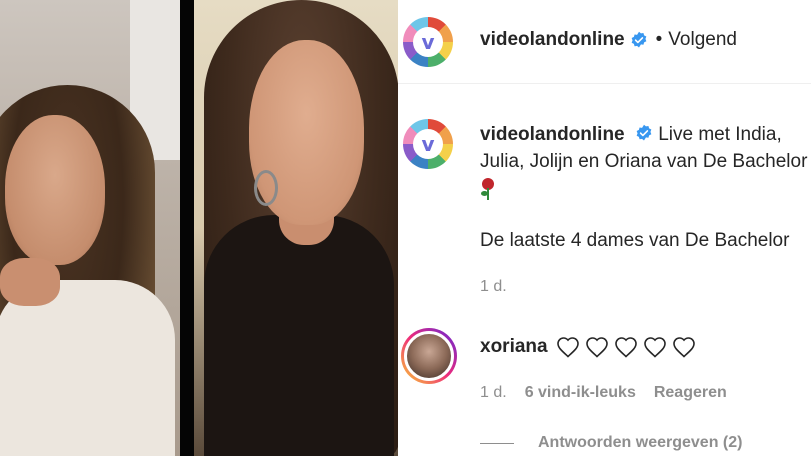 The width and height of the screenshot is (811, 456). I want to click on comment-meta: 1 d. 6 vind-ik-leuks Reageren, so click(603, 393).